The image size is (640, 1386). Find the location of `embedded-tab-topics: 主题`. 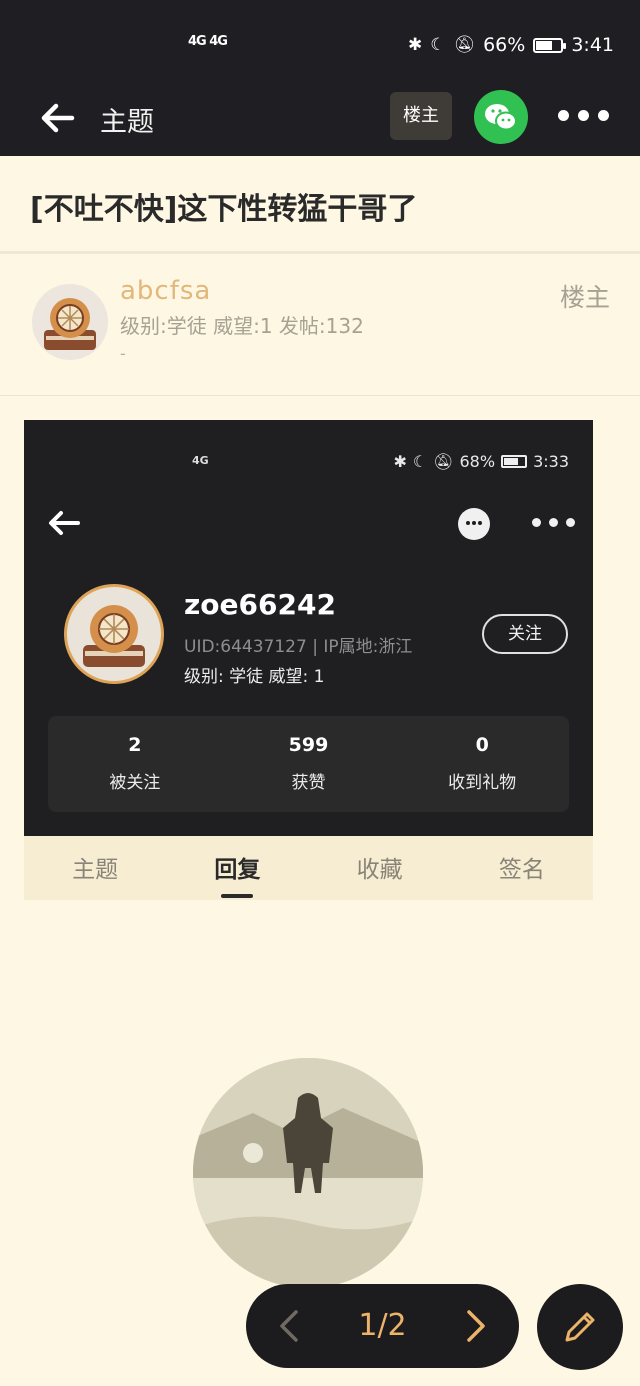

embedded-tab-topics: 主题 is located at coordinates (95, 870).